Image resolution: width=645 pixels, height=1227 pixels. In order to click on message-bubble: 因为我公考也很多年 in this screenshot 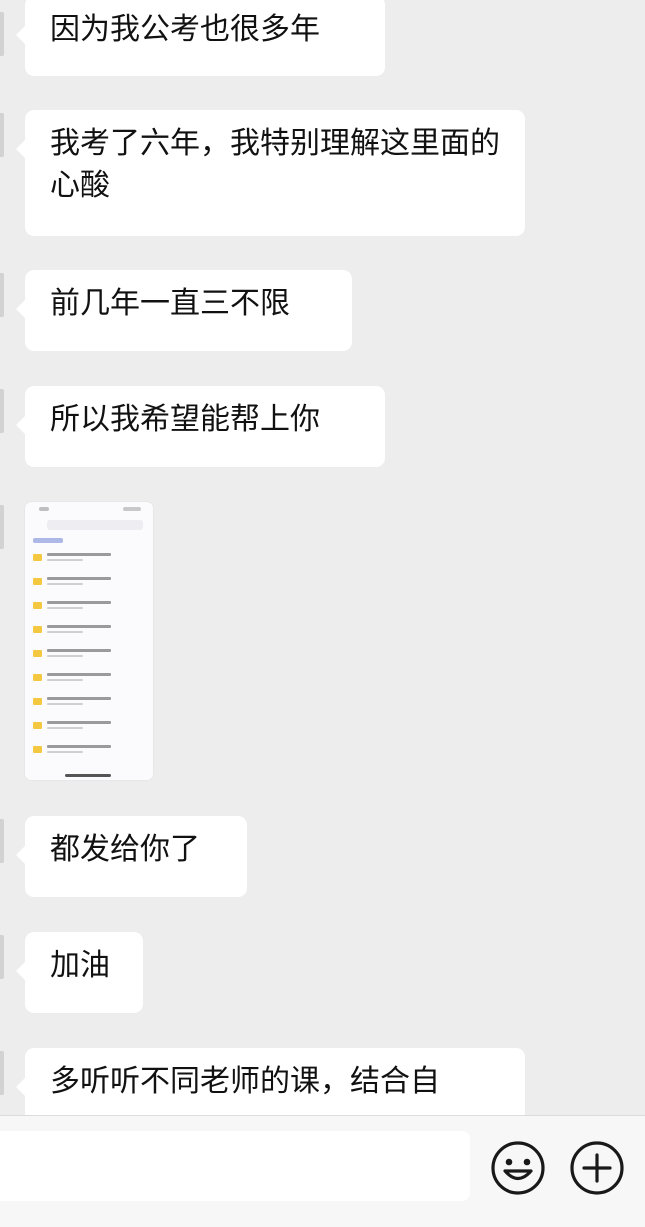, I will do `click(200, 38)`.